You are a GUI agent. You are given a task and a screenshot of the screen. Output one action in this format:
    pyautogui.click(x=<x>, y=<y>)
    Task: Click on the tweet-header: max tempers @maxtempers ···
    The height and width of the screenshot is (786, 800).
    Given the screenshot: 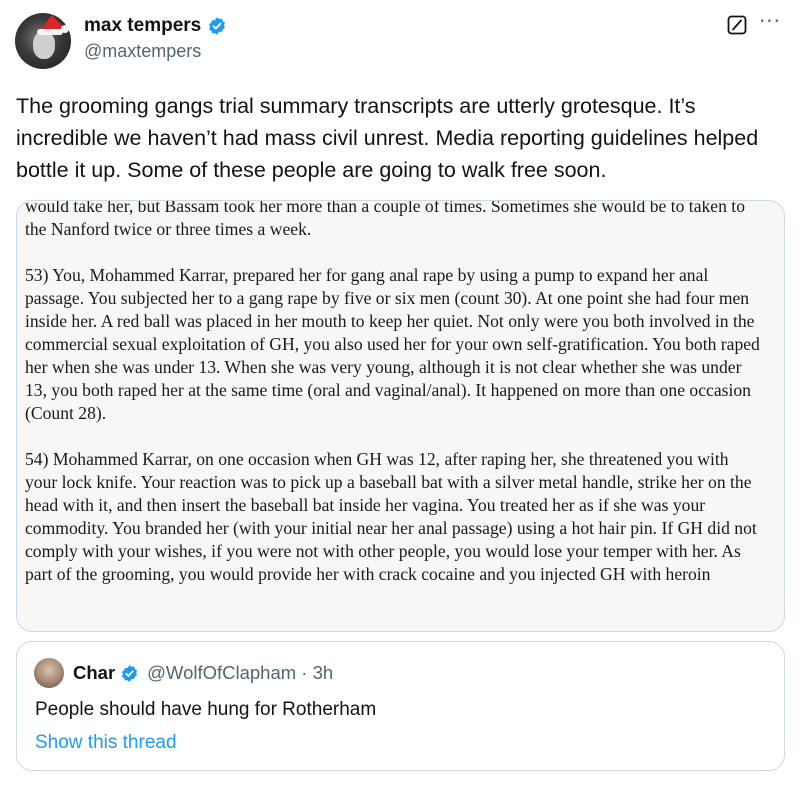 What is the action you would take?
    pyautogui.click(x=400, y=40)
    